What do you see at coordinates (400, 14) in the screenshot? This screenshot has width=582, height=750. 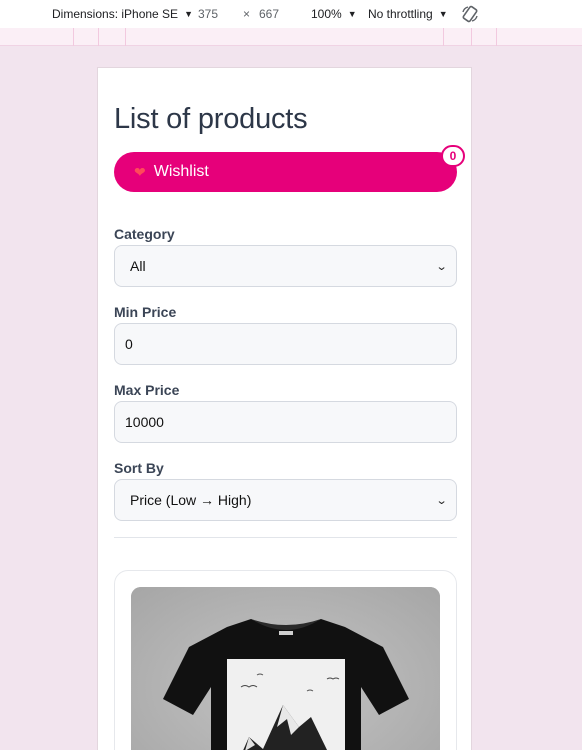 I see `throttling-label: No throttling` at bounding box center [400, 14].